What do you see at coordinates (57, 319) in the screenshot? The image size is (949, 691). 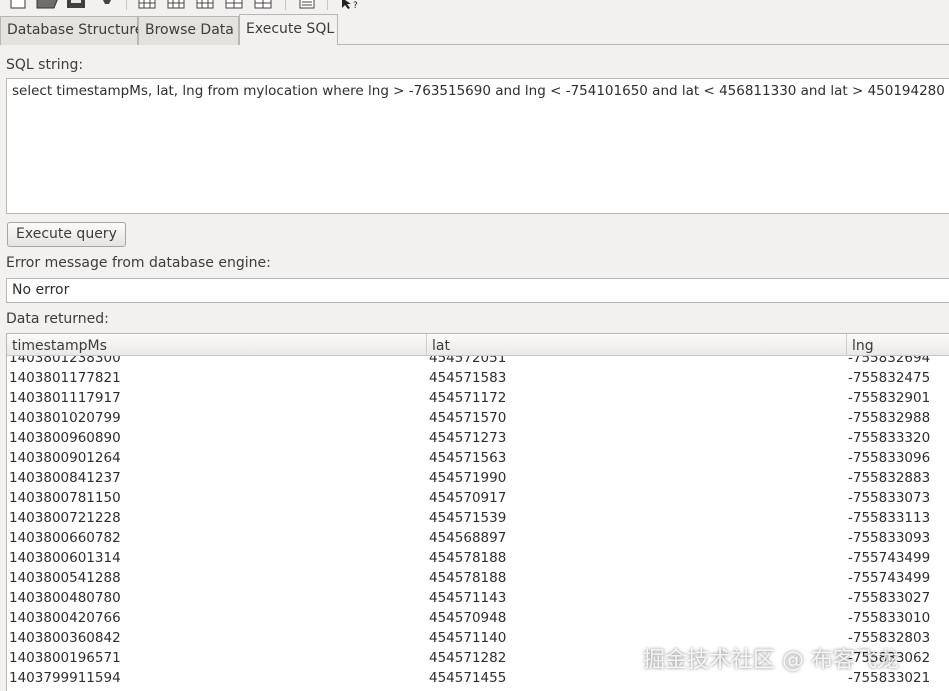 I see `data-returned-label: Data returned:` at bounding box center [57, 319].